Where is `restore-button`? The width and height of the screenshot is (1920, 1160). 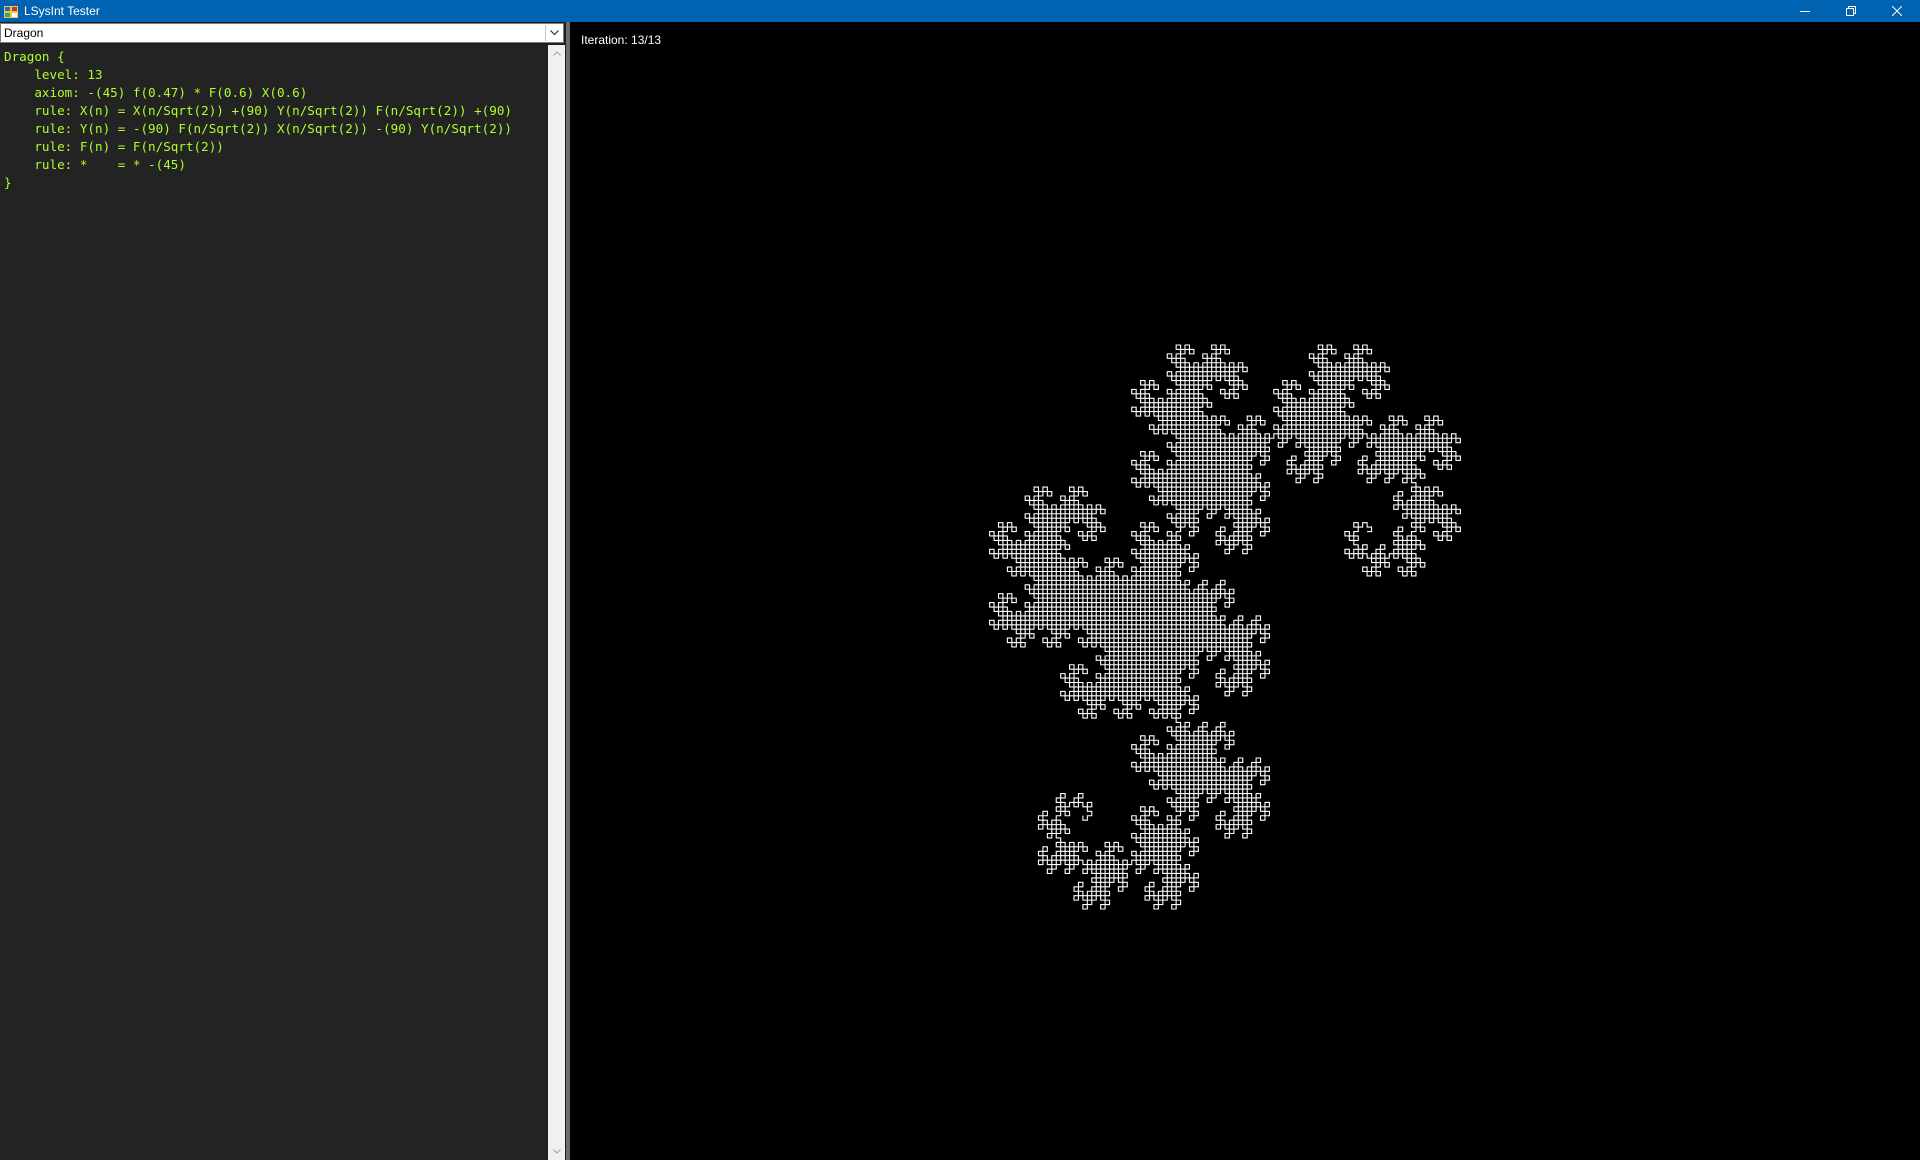
restore-button is located at coordinates (1851, 11).